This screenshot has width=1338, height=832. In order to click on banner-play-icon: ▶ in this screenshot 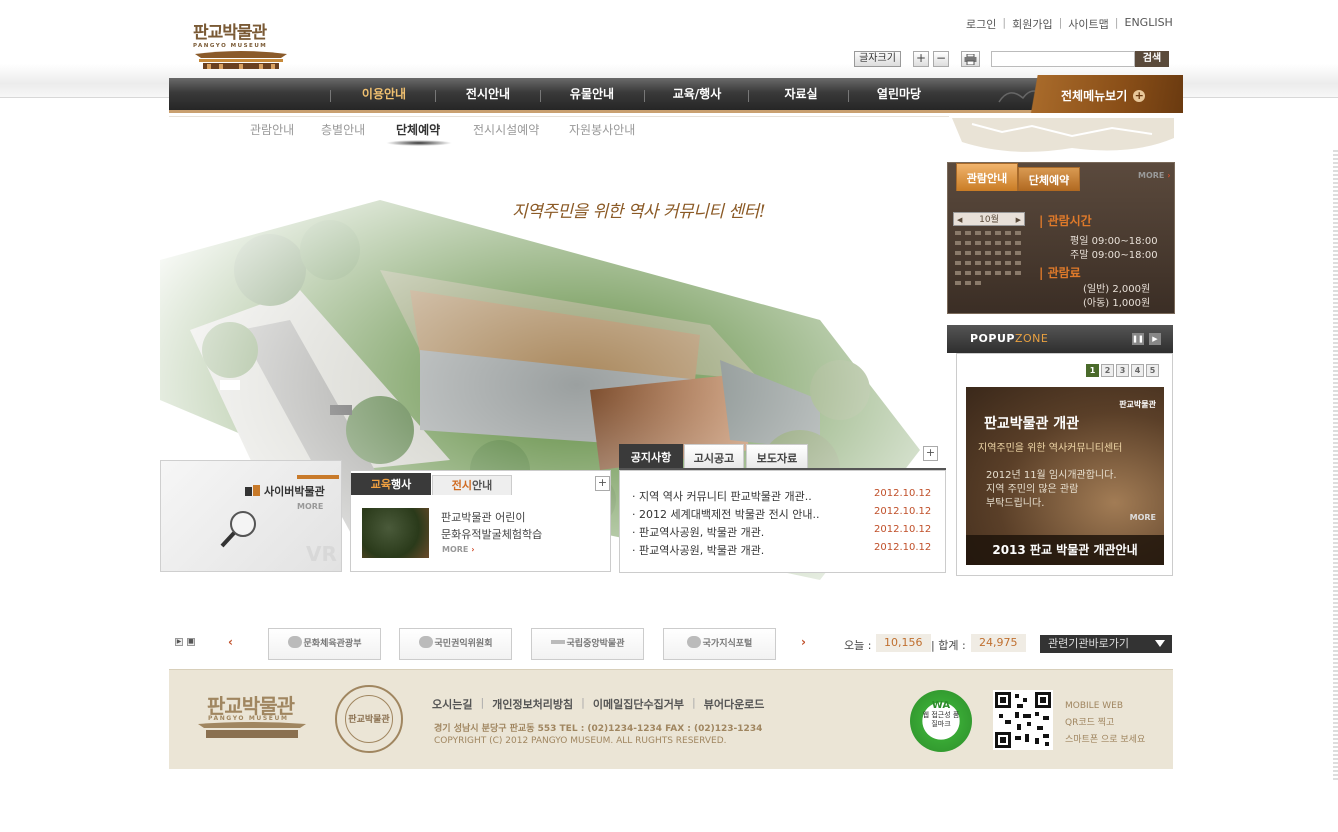, I will do `click(179, 642)`.